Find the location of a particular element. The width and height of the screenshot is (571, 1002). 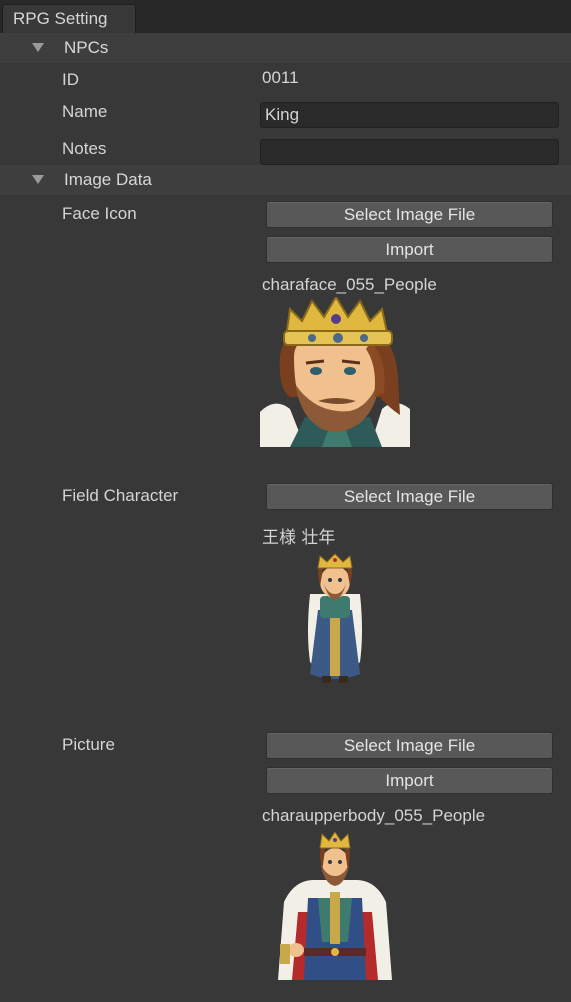

name-label: Name is located at coordinates (85, 111).